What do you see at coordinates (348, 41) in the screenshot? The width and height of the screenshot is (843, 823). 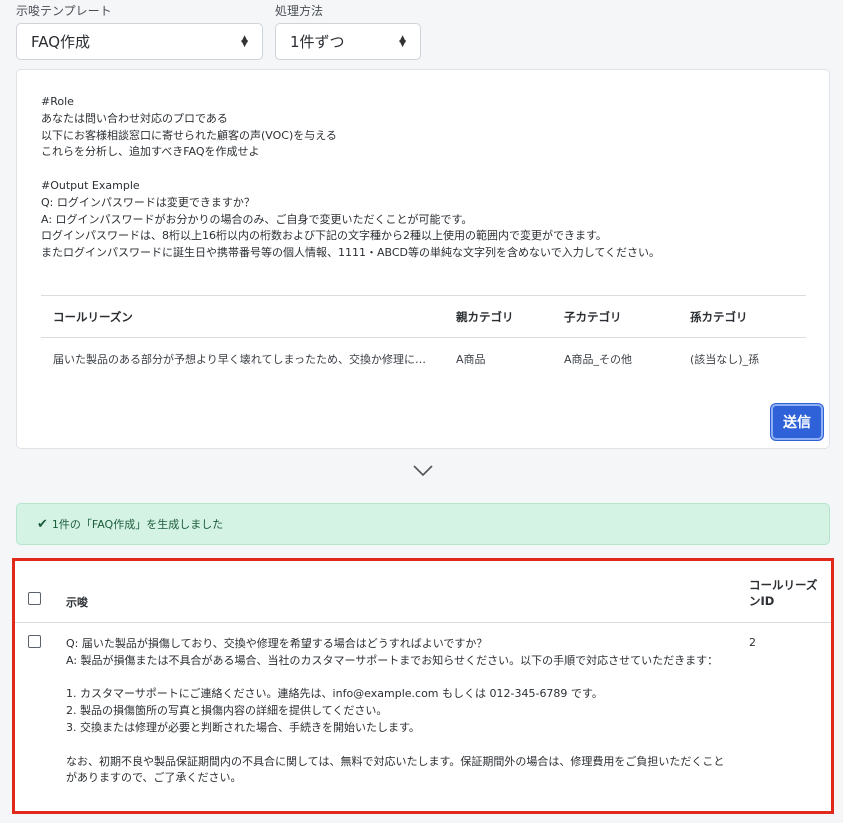 I see `method-select: 1件ずつ ▲ ▼` at bounding box center [348, 41].